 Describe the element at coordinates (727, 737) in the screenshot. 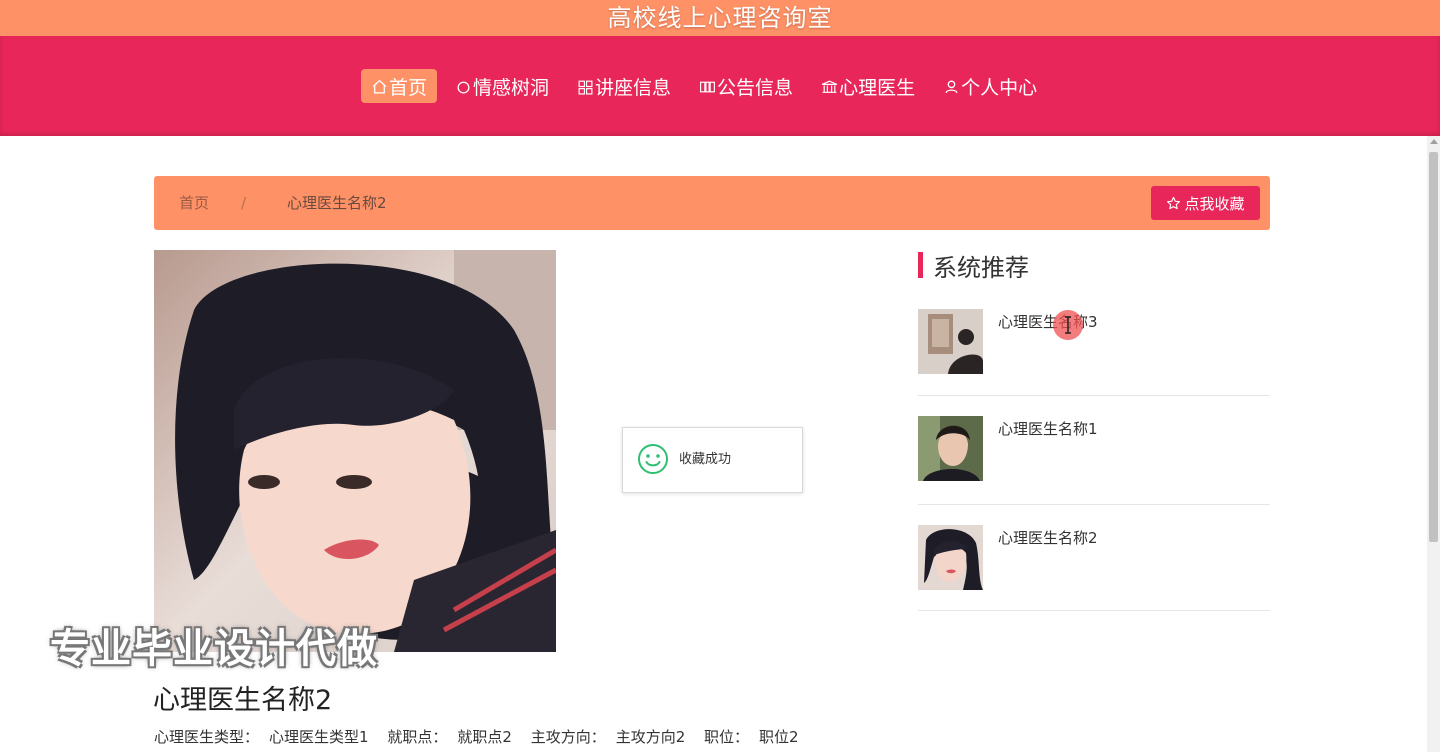

I see `field-label-position: 职位：` at that location.